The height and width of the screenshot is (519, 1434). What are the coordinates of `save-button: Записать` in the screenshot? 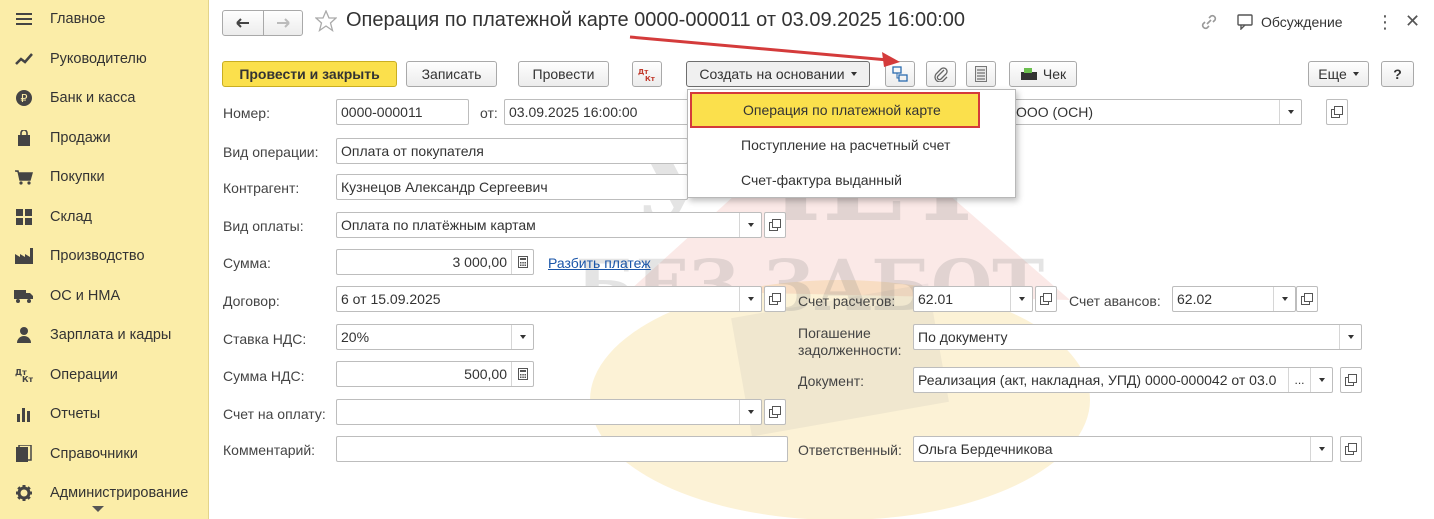 It's located at (451, 74).